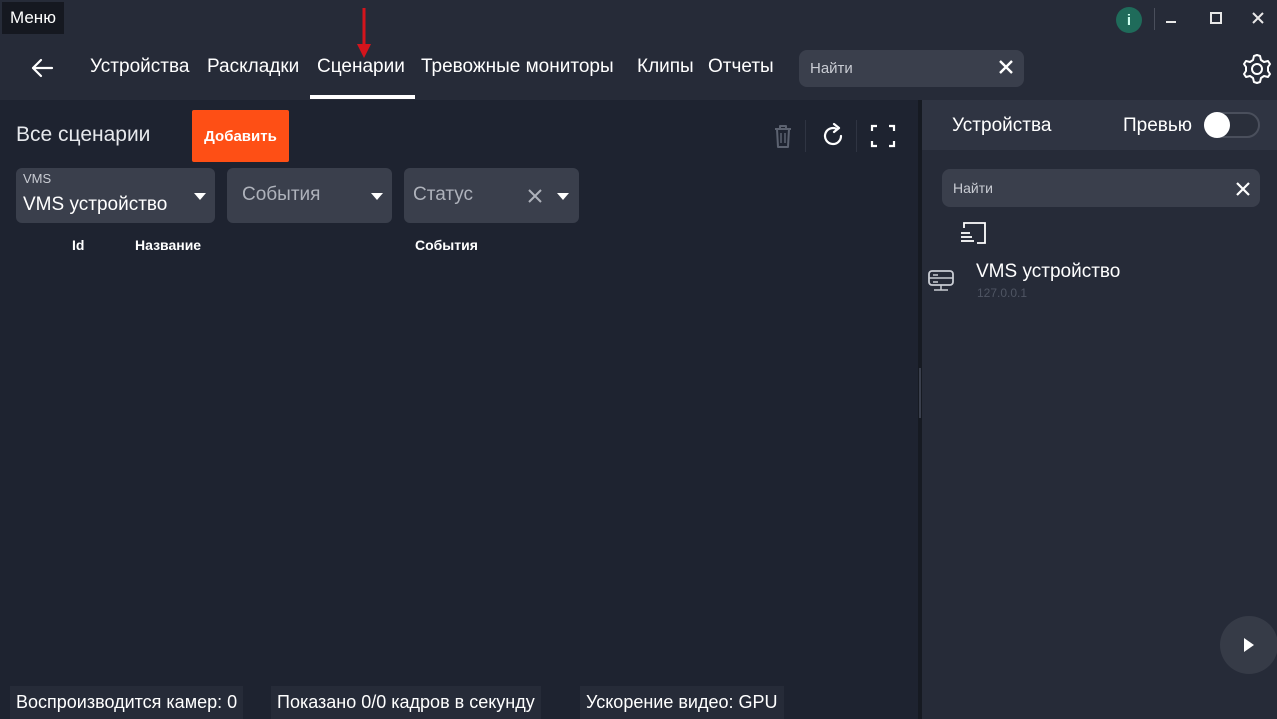  What do you see at coordinates (883, 136) in the screenshot?
I see `fullscreen-icon` at bounding box center [883, 136].